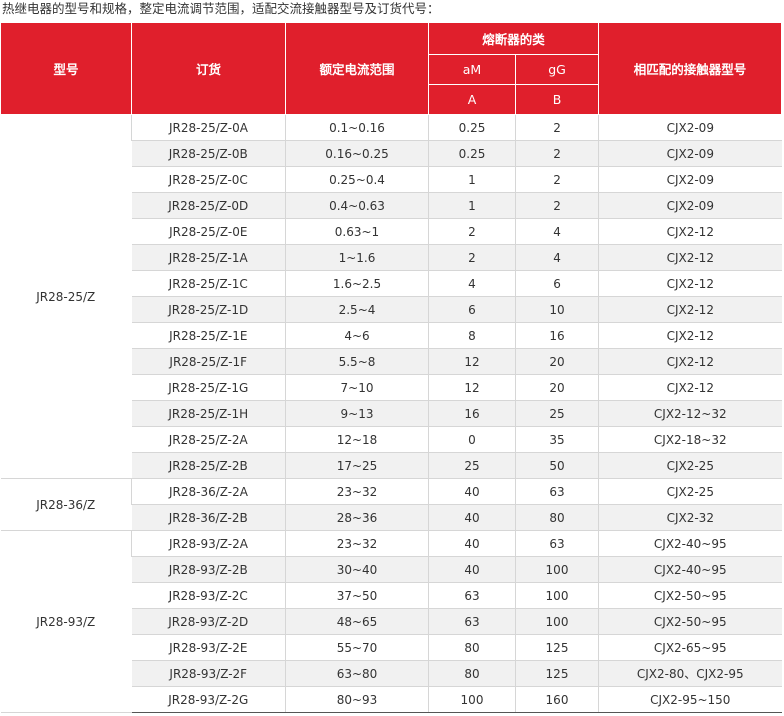 The width and height of the screenshot is (784, 716). I want to click on header-order: 订货, so click(208, 68).